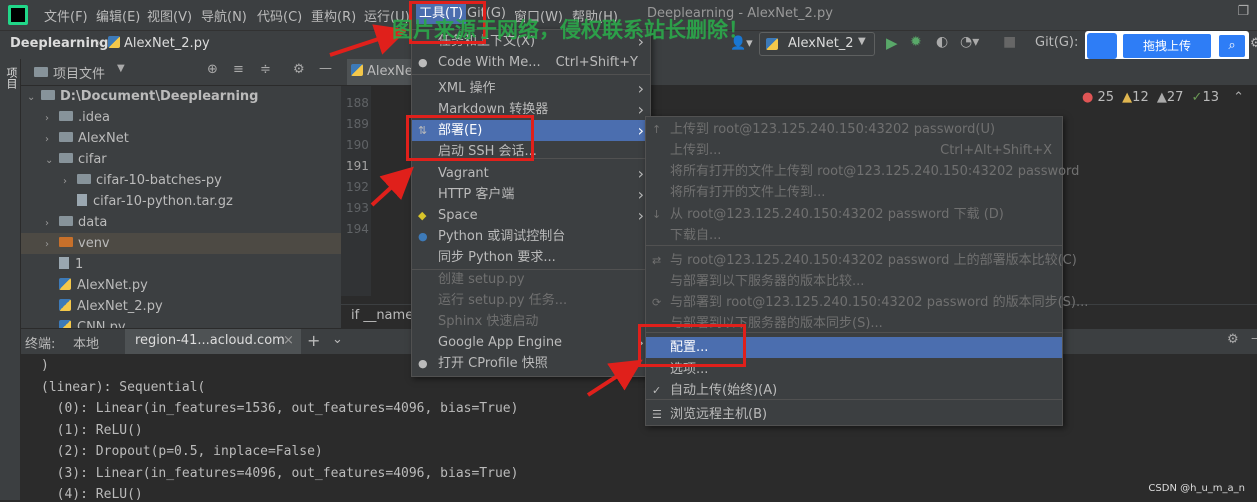 The width and height of the screenshot is (1257, 502). Describe the element at coordinates (392, 186) in the screenshot. I see `arrow-to-deploy` at that location.